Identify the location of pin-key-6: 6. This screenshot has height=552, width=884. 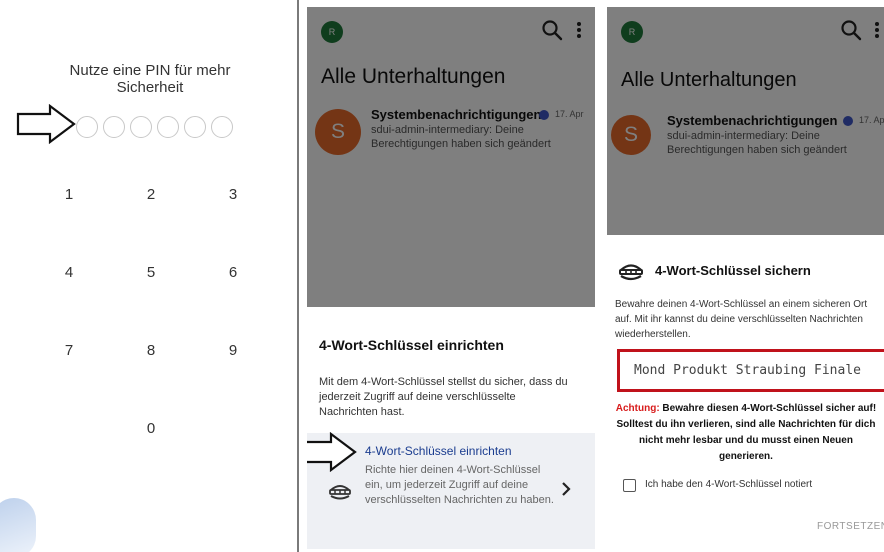
(233, 272).